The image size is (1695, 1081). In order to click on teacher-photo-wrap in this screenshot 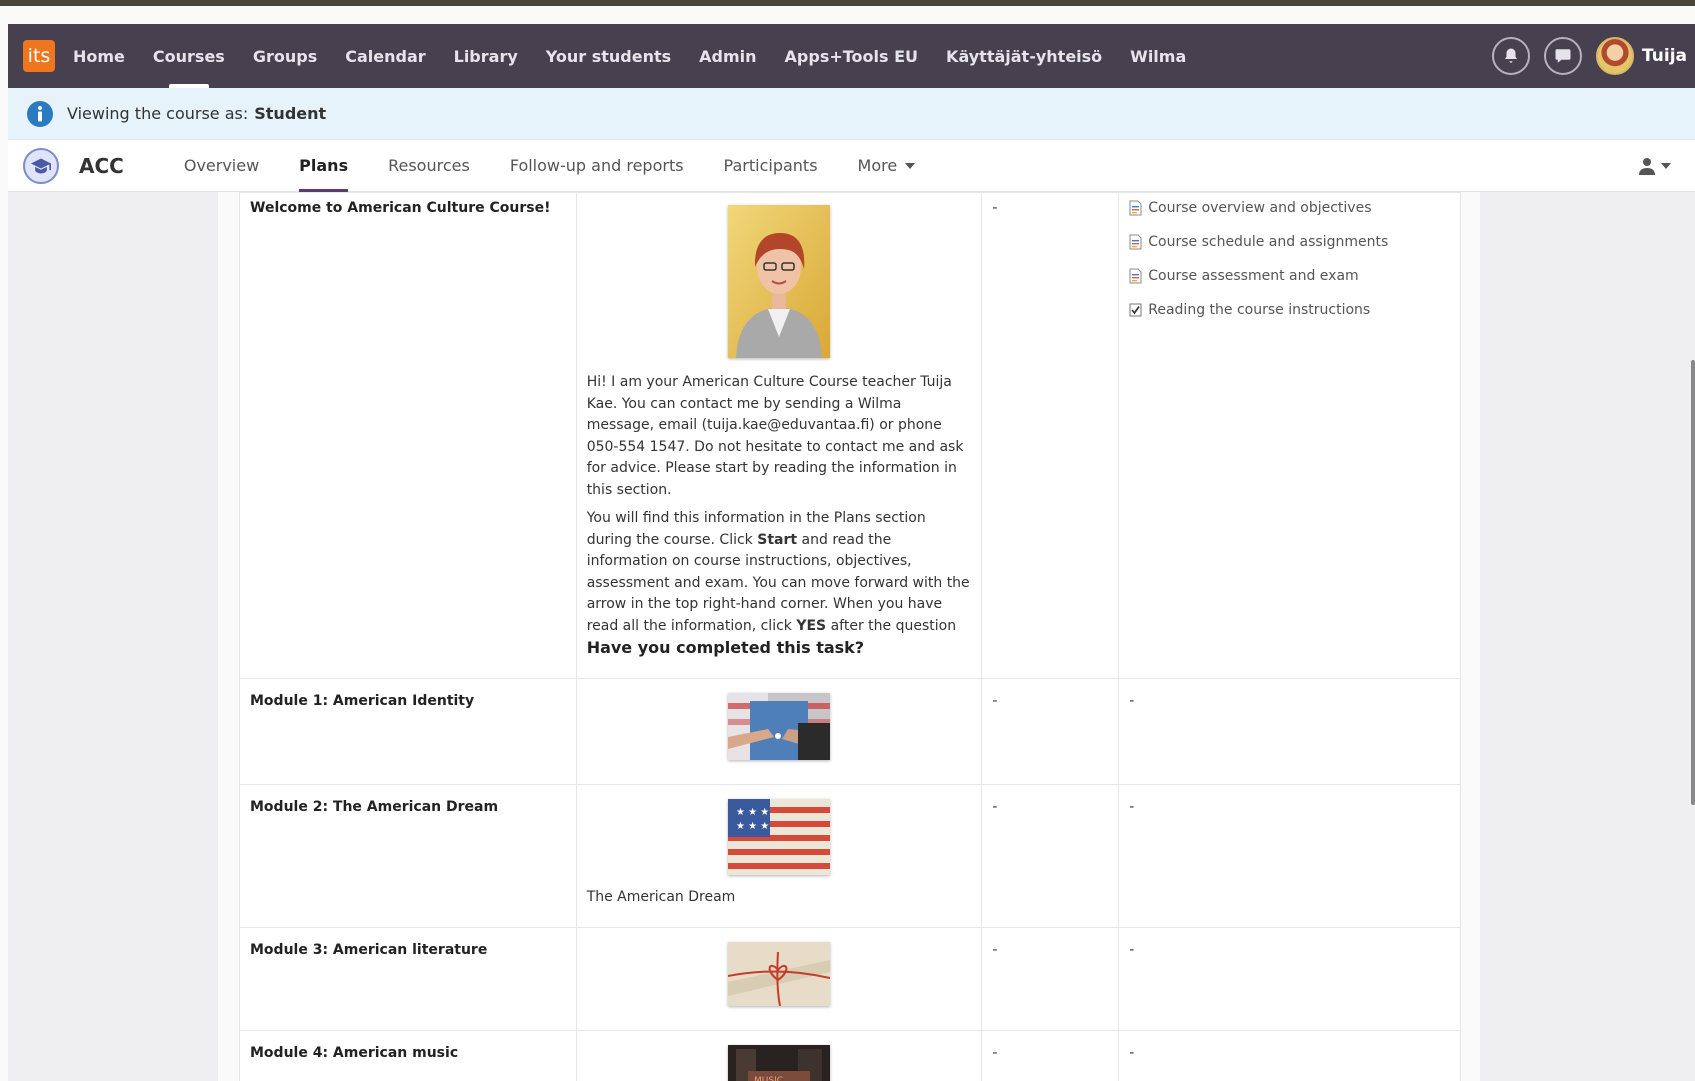, I will do `click(779, 281)`.